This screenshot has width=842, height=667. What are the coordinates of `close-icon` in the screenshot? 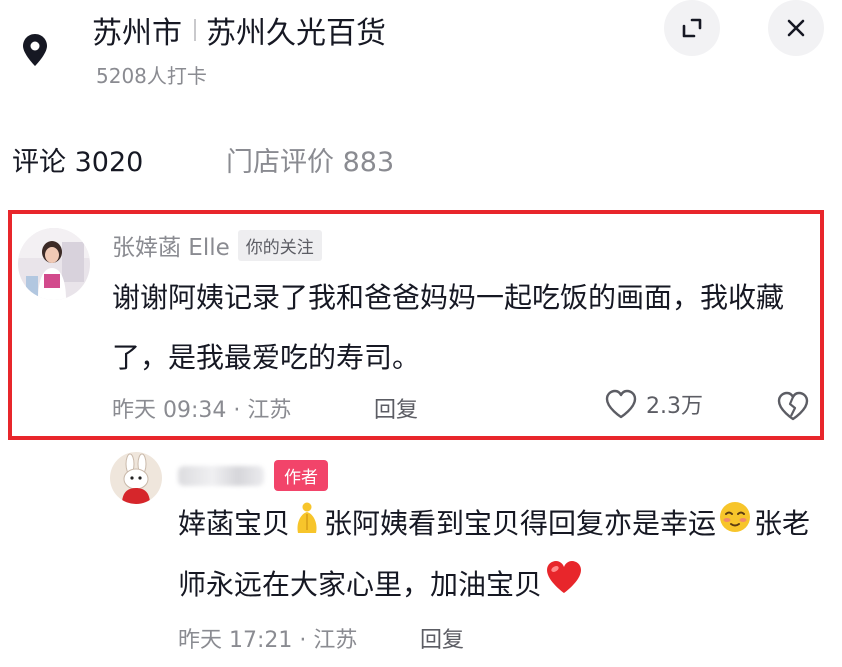 It's located at (796, 28).